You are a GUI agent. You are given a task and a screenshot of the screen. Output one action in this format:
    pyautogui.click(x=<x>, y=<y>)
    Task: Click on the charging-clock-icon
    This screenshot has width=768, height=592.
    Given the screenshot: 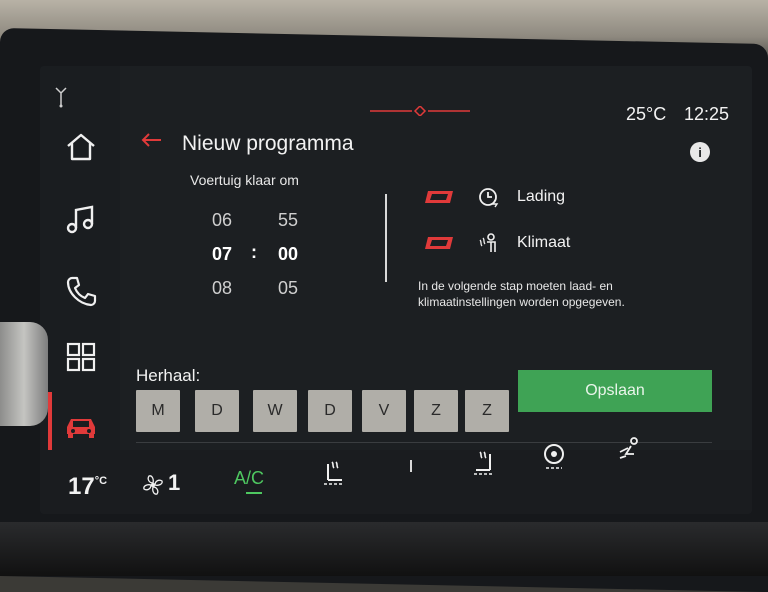 What is the action you would take?
    pyautogui.click(x=489, y=198)
    